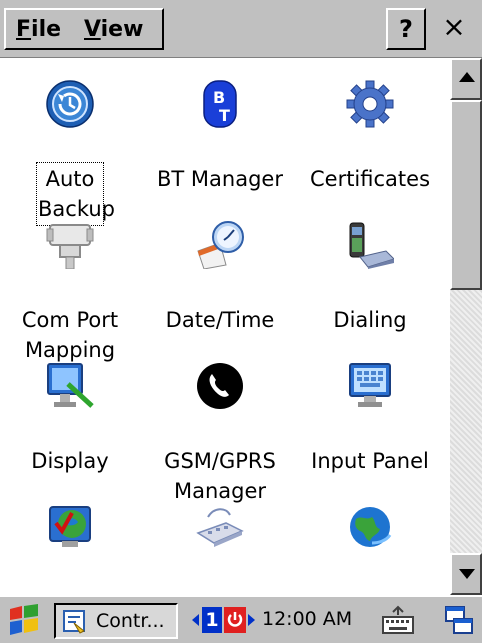 The height and width of the screenshot is (643, 482). Describe the element at coordinates (466, 195) in the screenshot. I see `scroll-thumb` at that location.